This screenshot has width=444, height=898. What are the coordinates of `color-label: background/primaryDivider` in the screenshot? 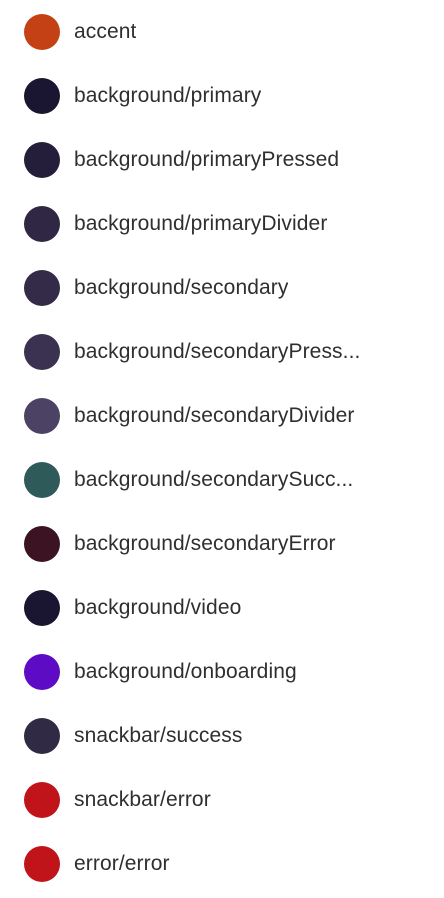 It's located at (201, 223).